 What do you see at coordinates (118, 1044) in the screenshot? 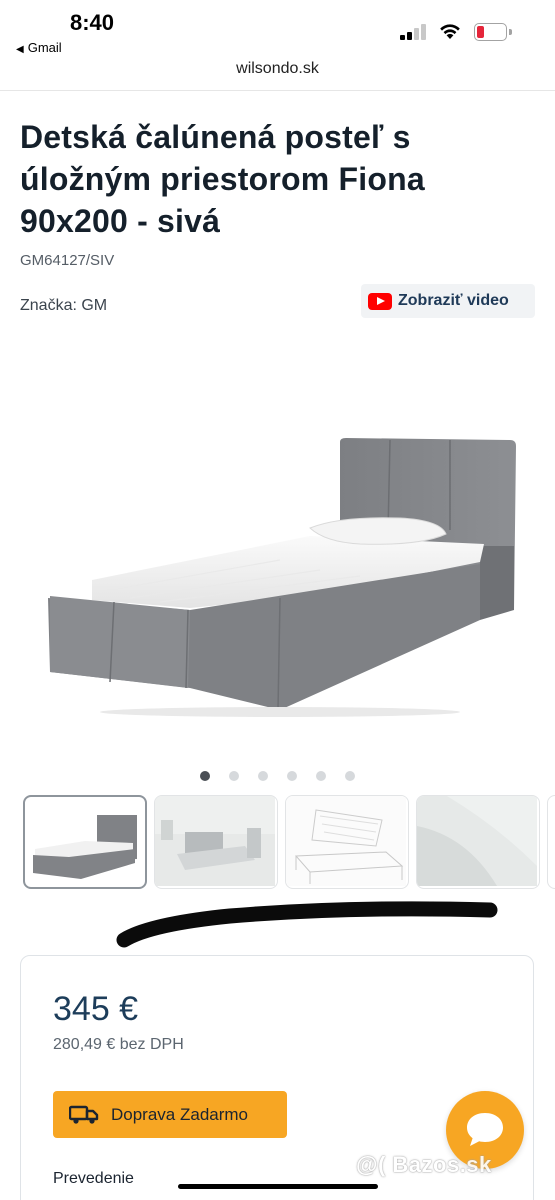
I see `price-without-vat: 280,49 € bez DPH` at bounding box center [118, 1044].